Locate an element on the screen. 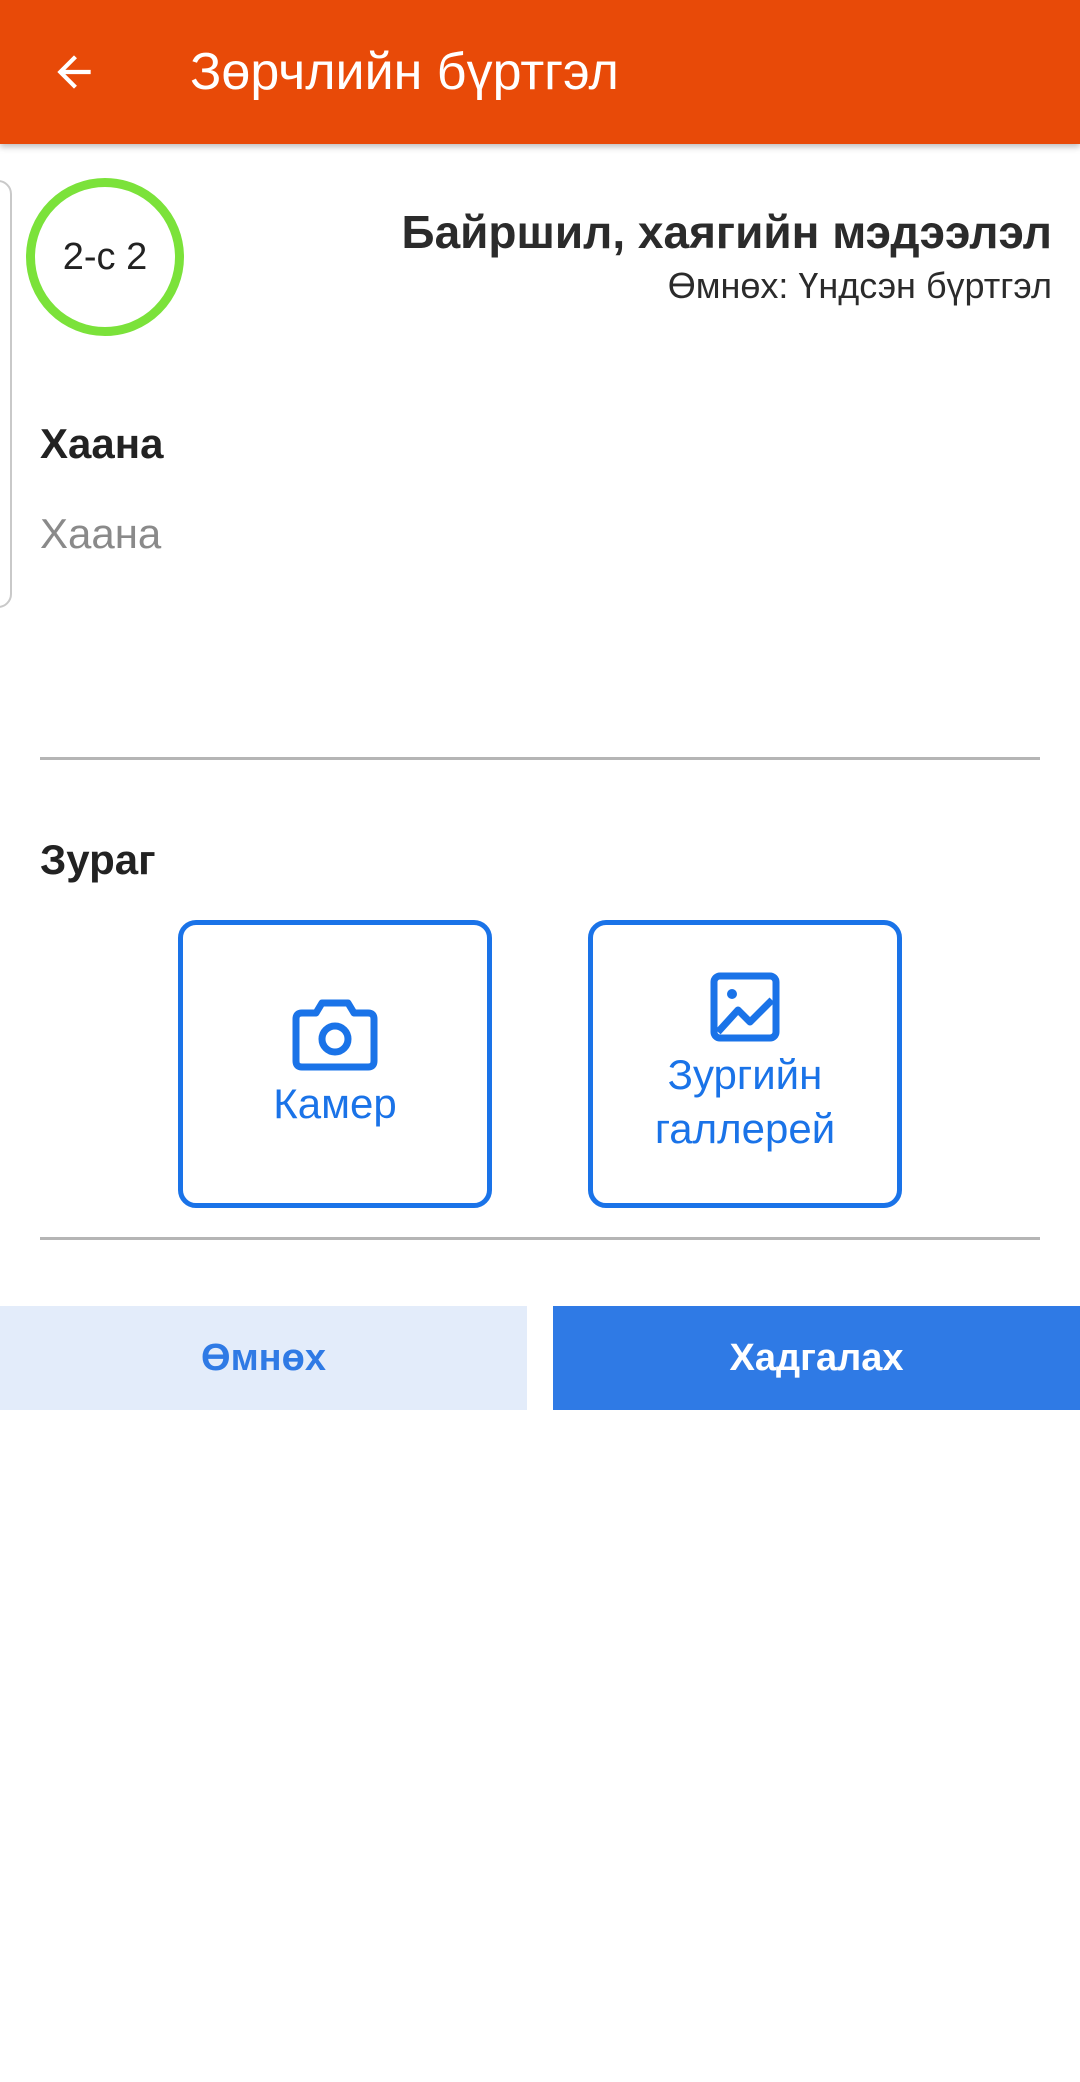 The image size is (1080, 2082). app-bar: Зөрчлийн бүртгэл is located at coordinates (540, 72).